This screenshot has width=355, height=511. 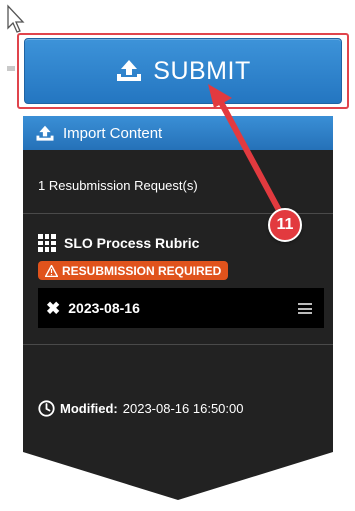 I want to click on import-content-label: Import Content, so click(x=113, y=133).